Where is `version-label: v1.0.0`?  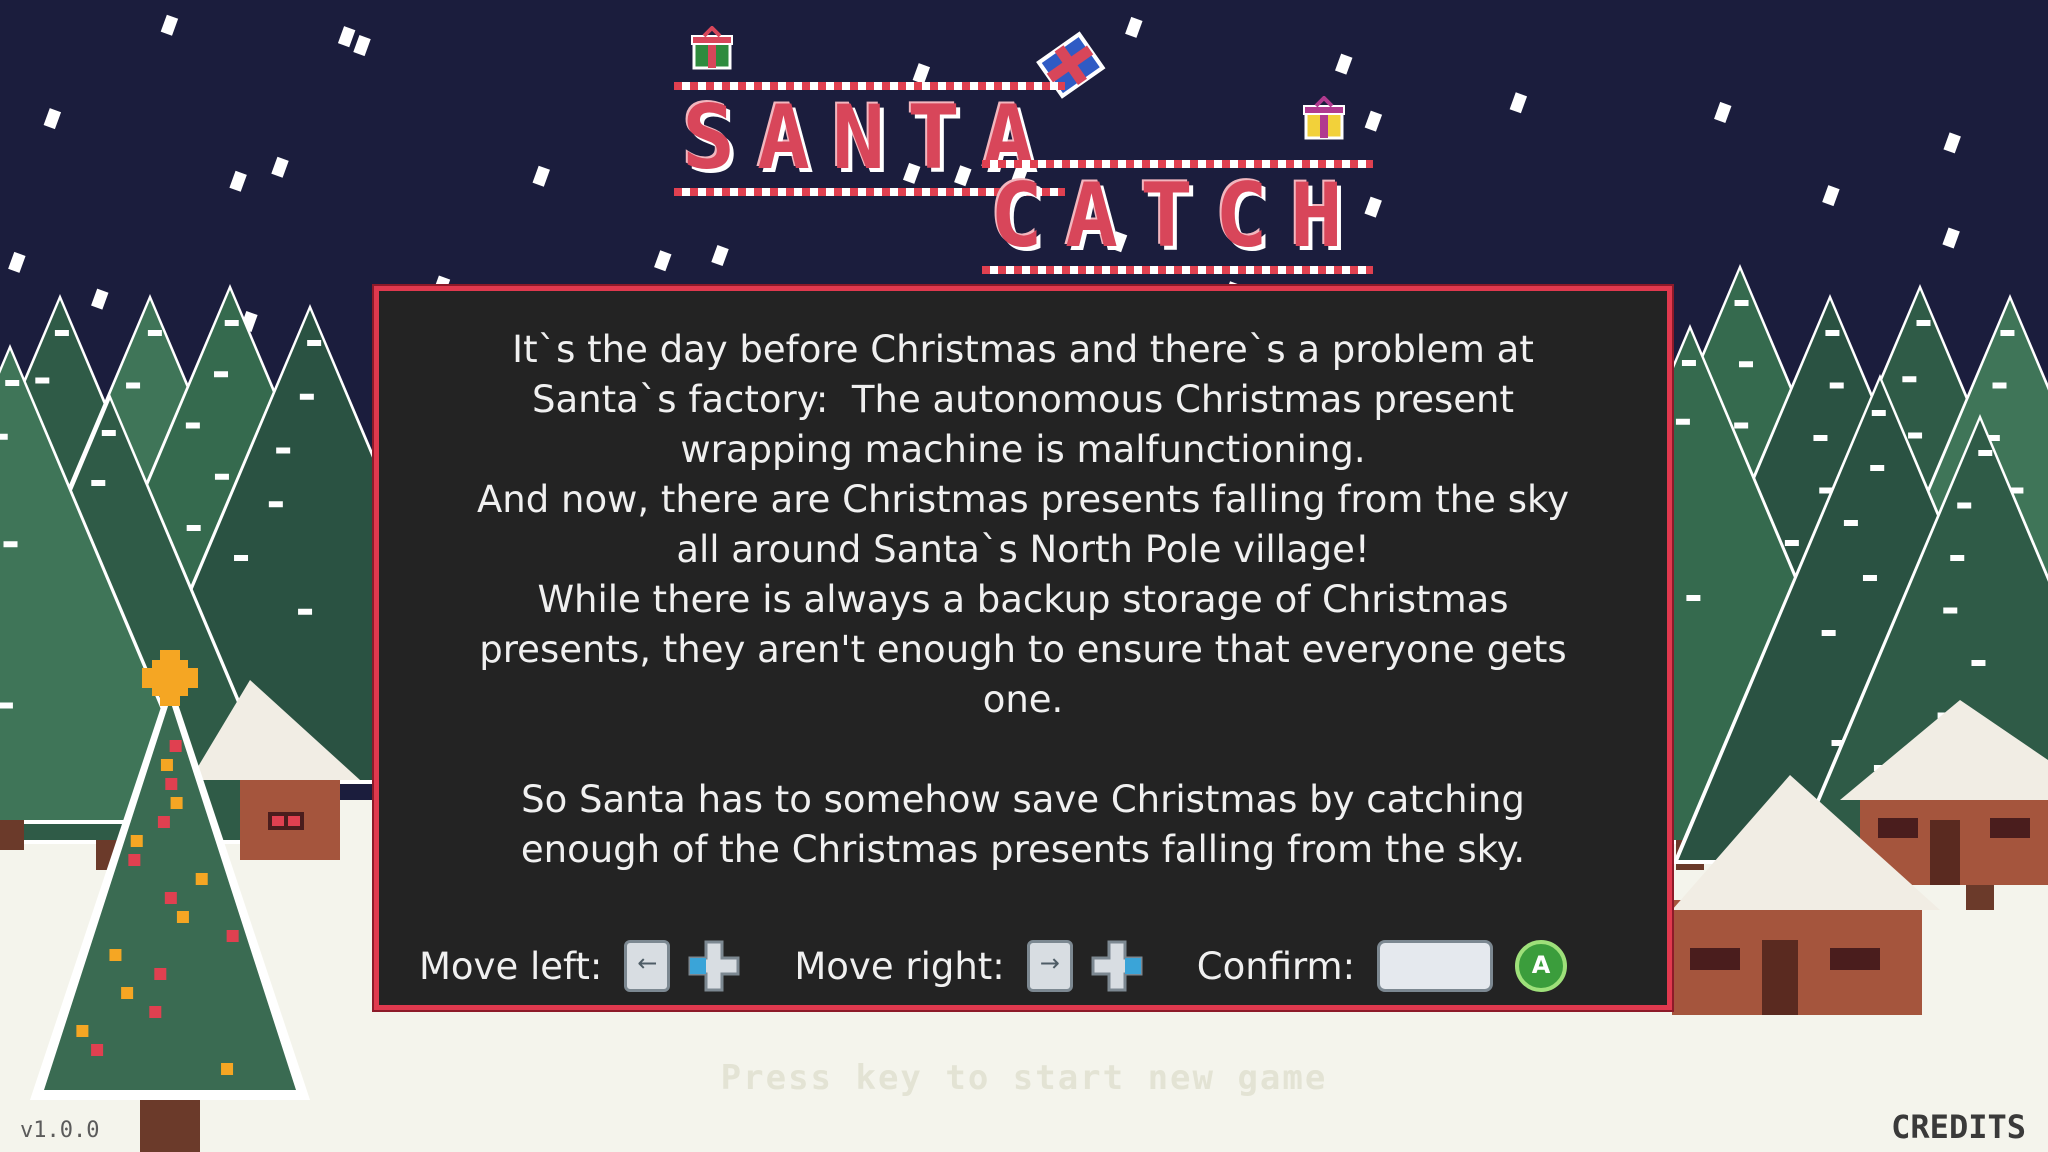
version-label: v1.0.0 is located at coordinates (60, 1130).